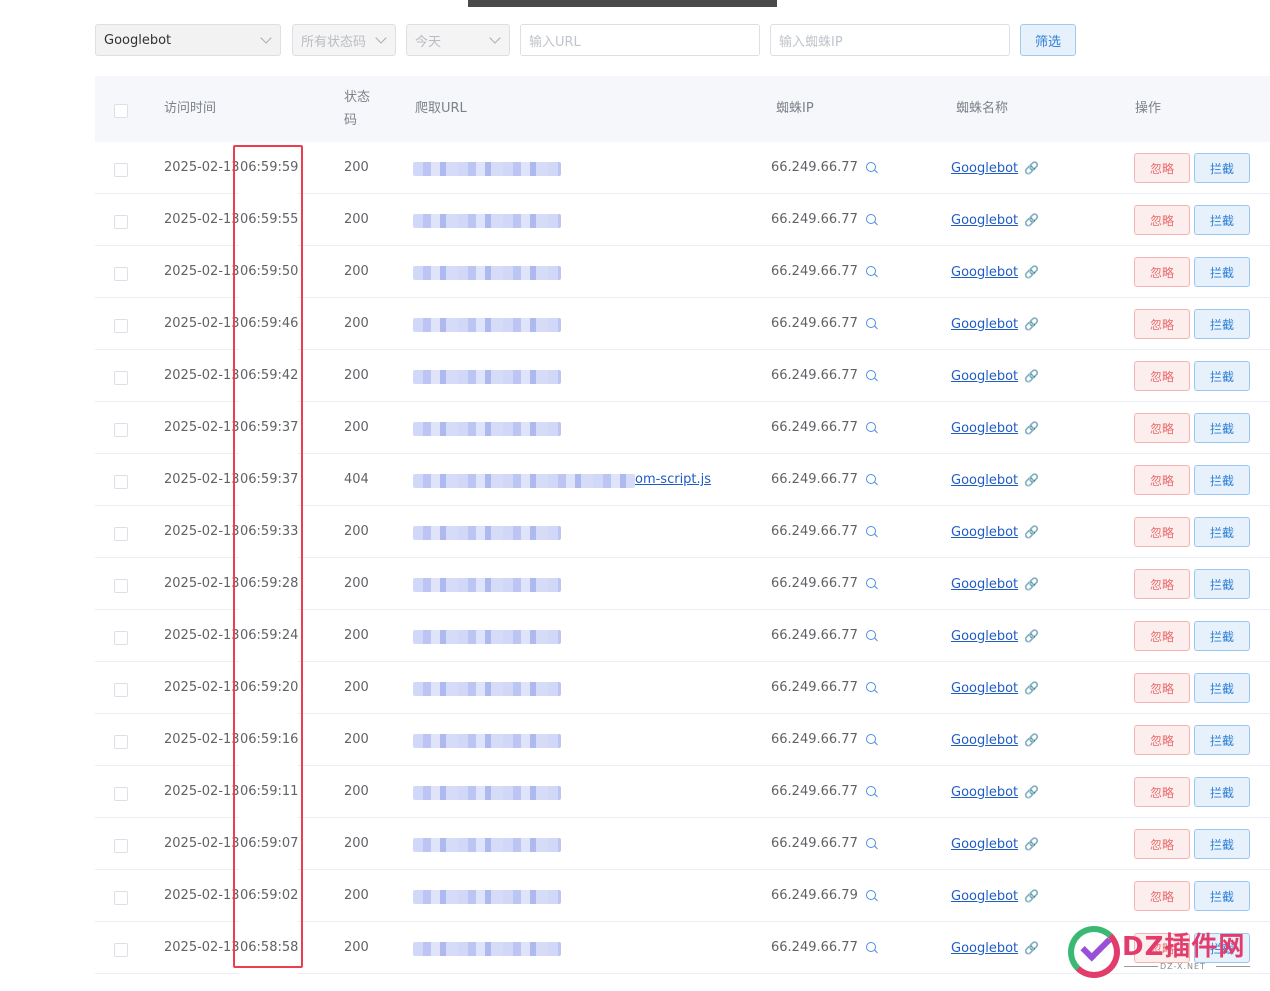 The image size is (1270, 991). What do you see at coordinates (188, 40) in the screenshot?
I see `spider-select: Googlebot` at bounding box center [188, 40].